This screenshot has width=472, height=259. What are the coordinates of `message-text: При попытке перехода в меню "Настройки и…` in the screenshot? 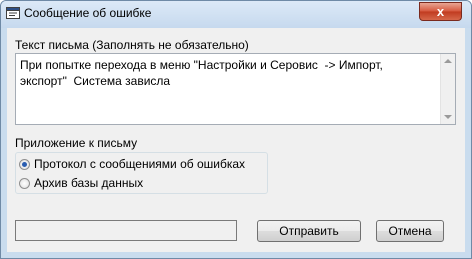 It's located at (201, 73).